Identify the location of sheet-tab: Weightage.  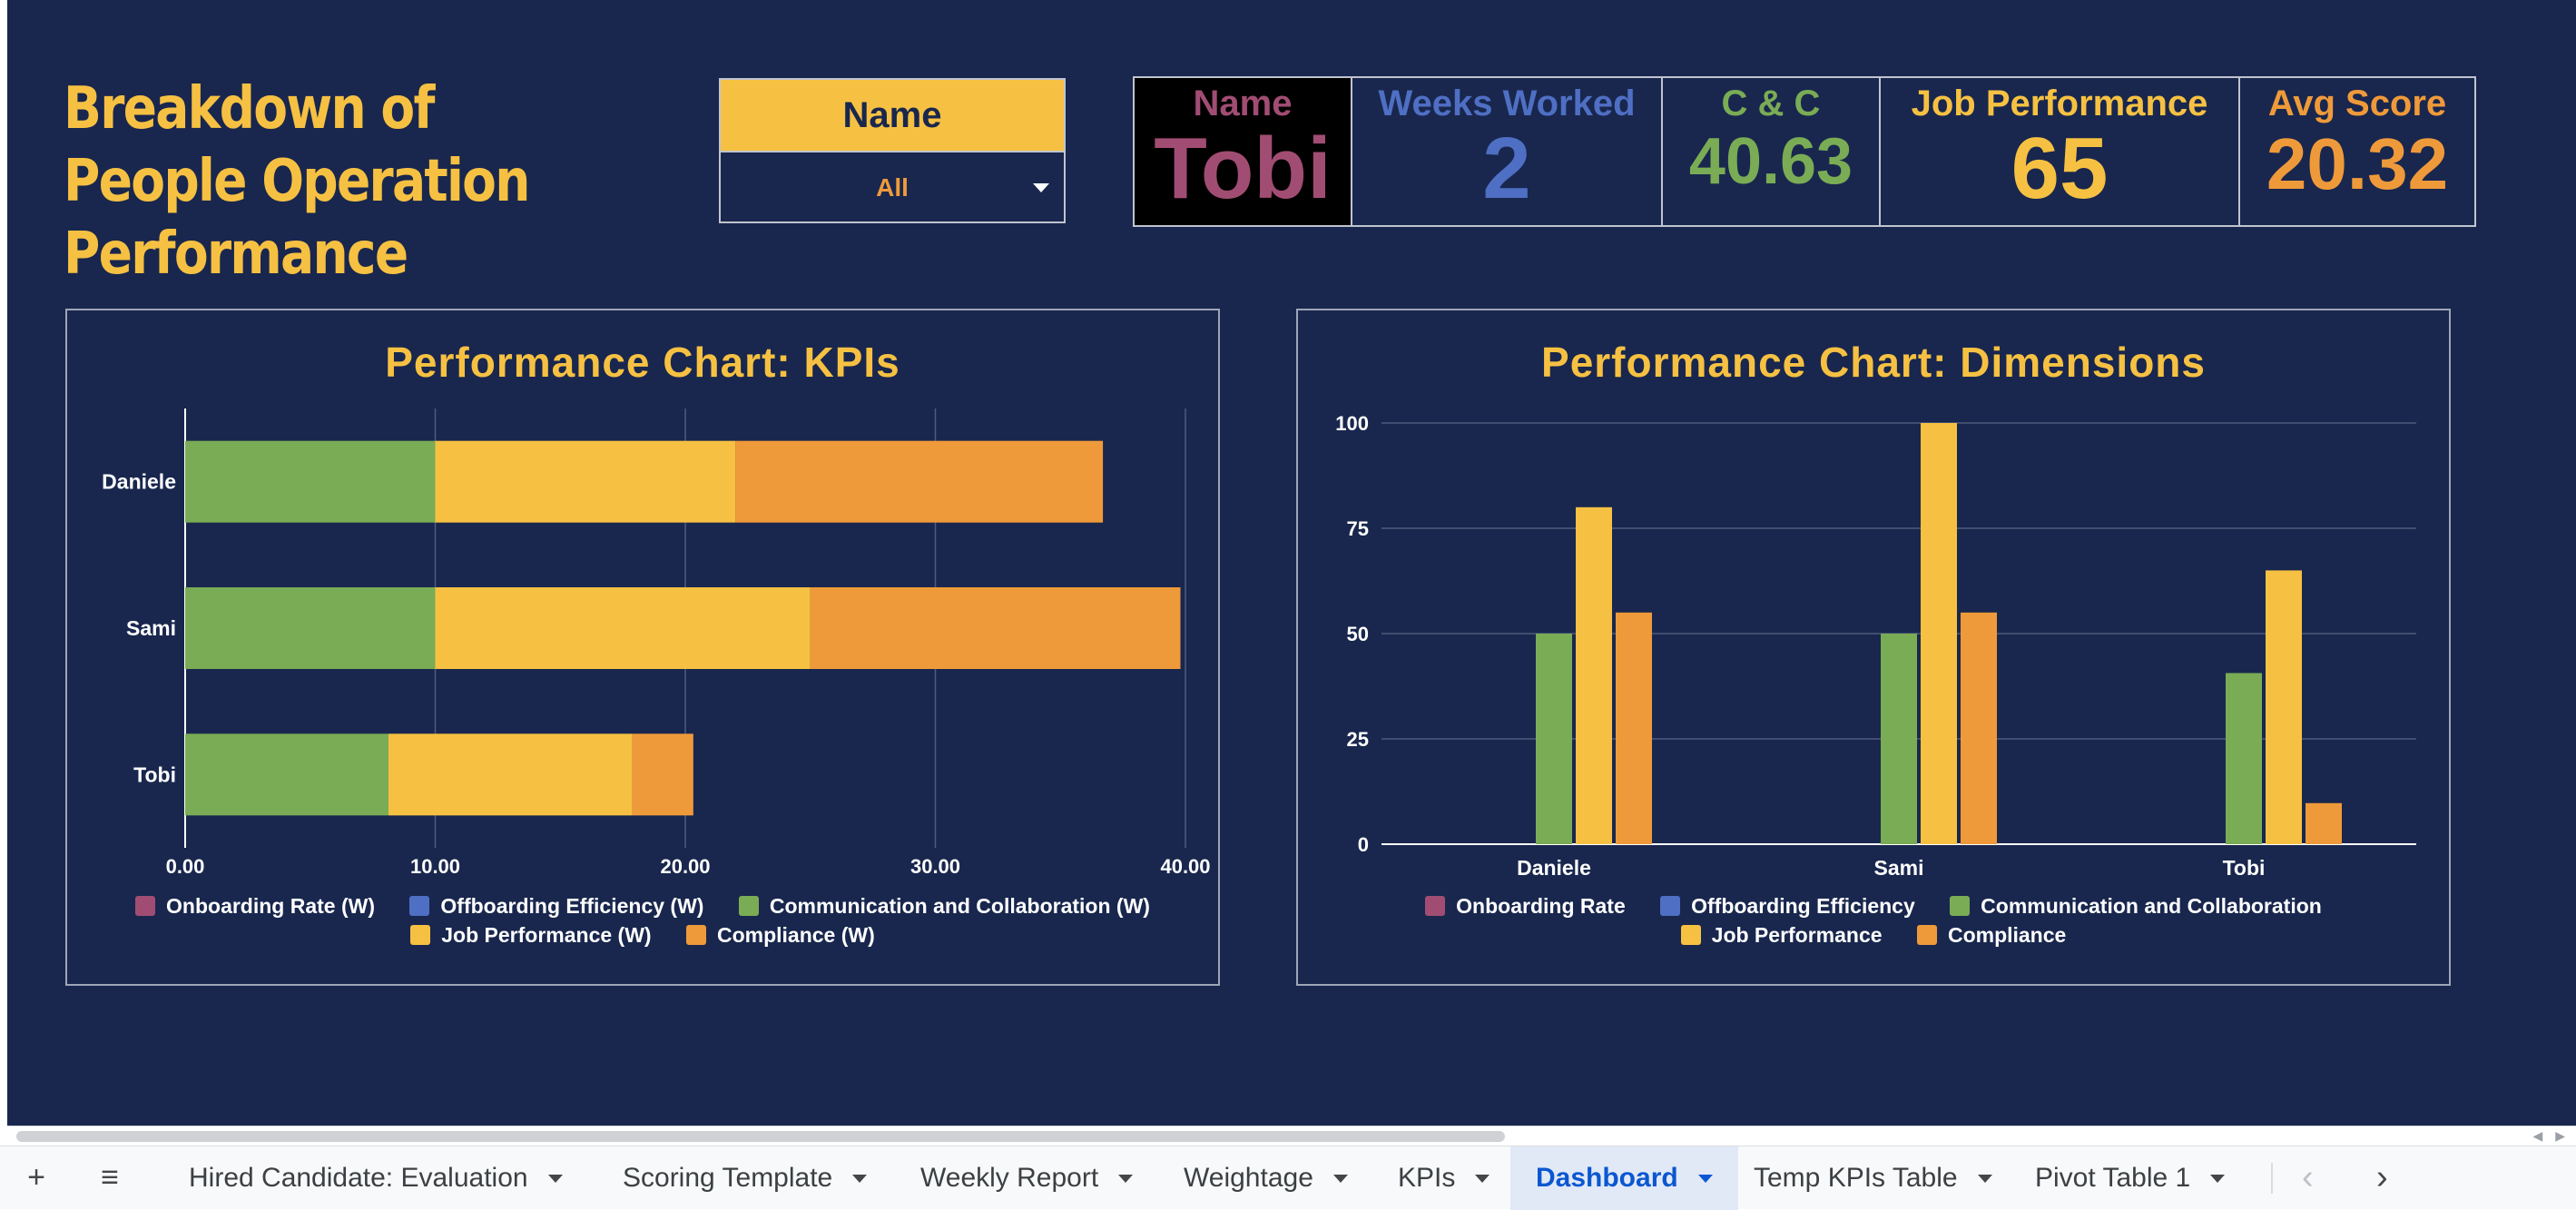
(1265, 1178).